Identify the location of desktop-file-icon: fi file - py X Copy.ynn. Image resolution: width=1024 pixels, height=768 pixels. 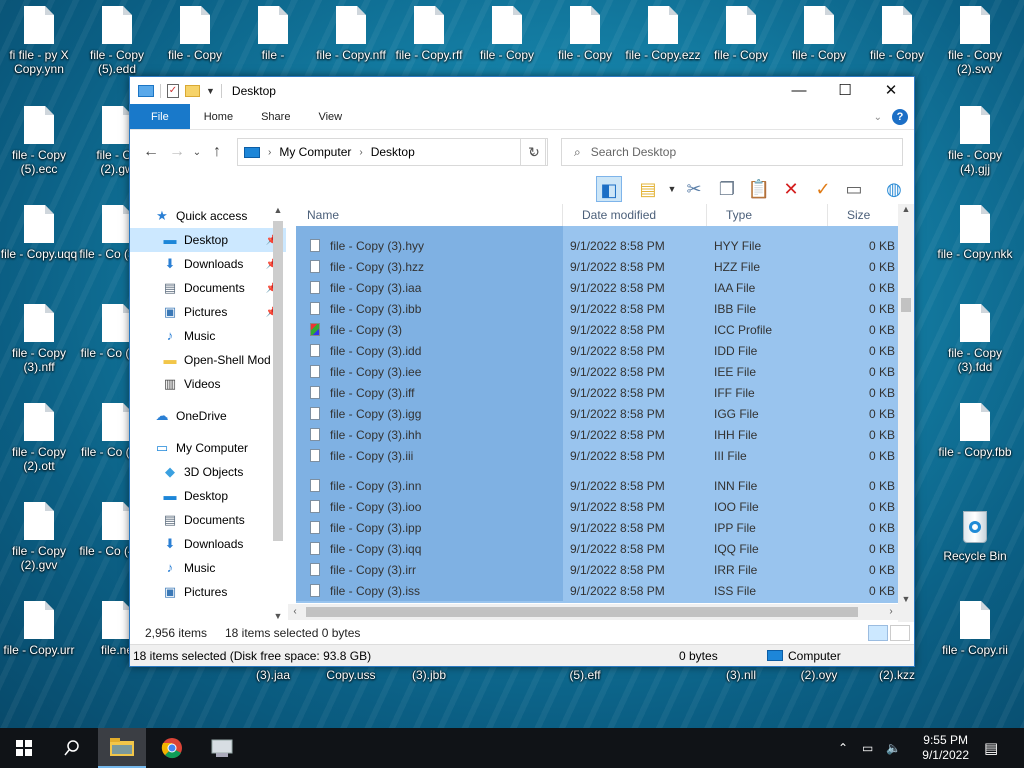
(39, 41).